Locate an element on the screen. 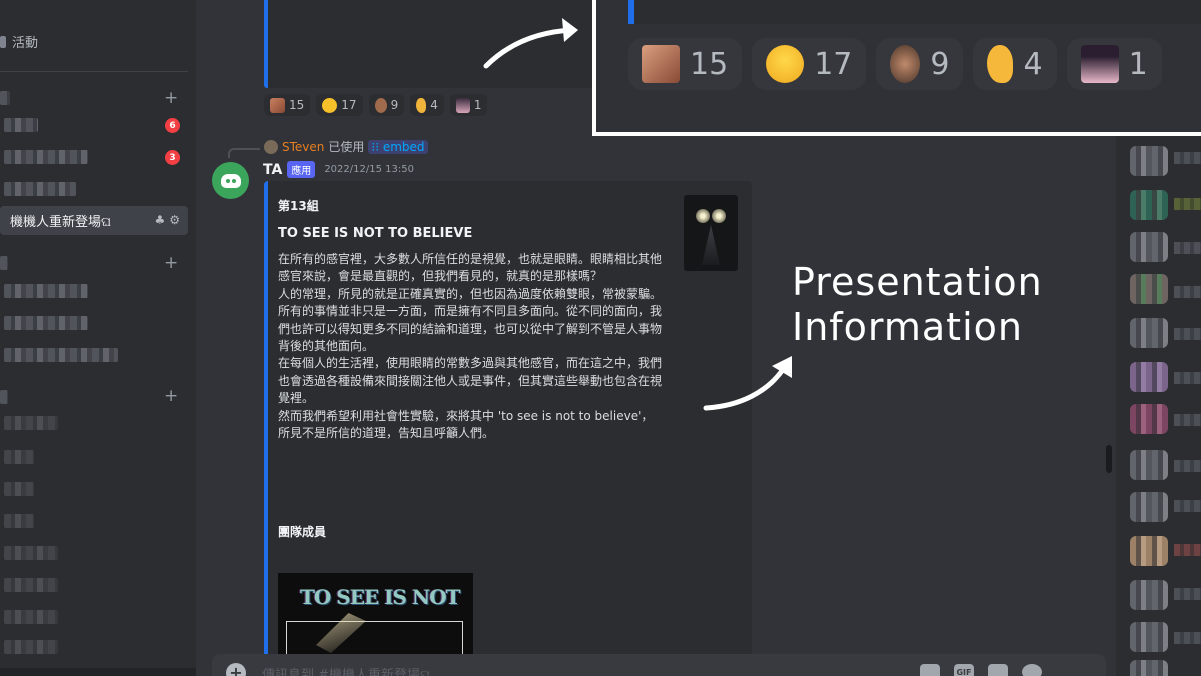  sidebar-item-activity: 活動 is located at coordinates (19, 41).